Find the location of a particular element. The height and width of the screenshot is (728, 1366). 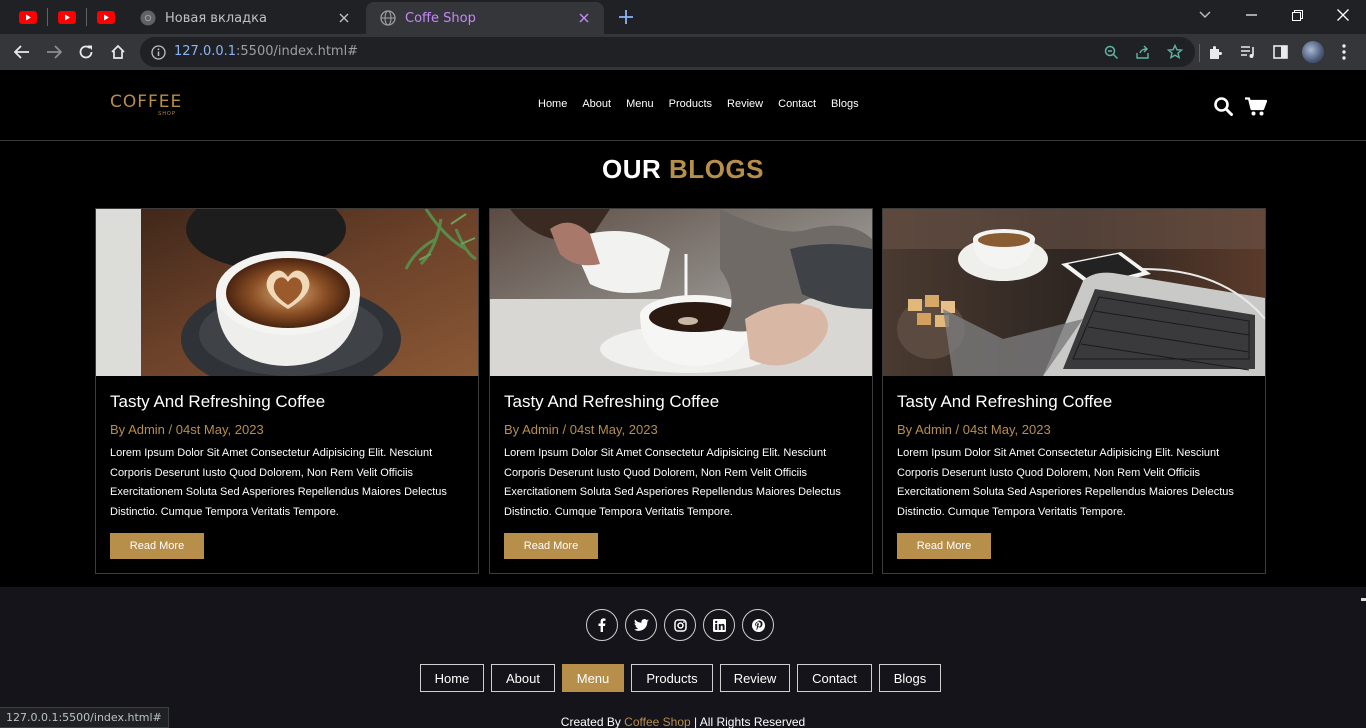

linkedin-link is located at coordinates (719, 625).